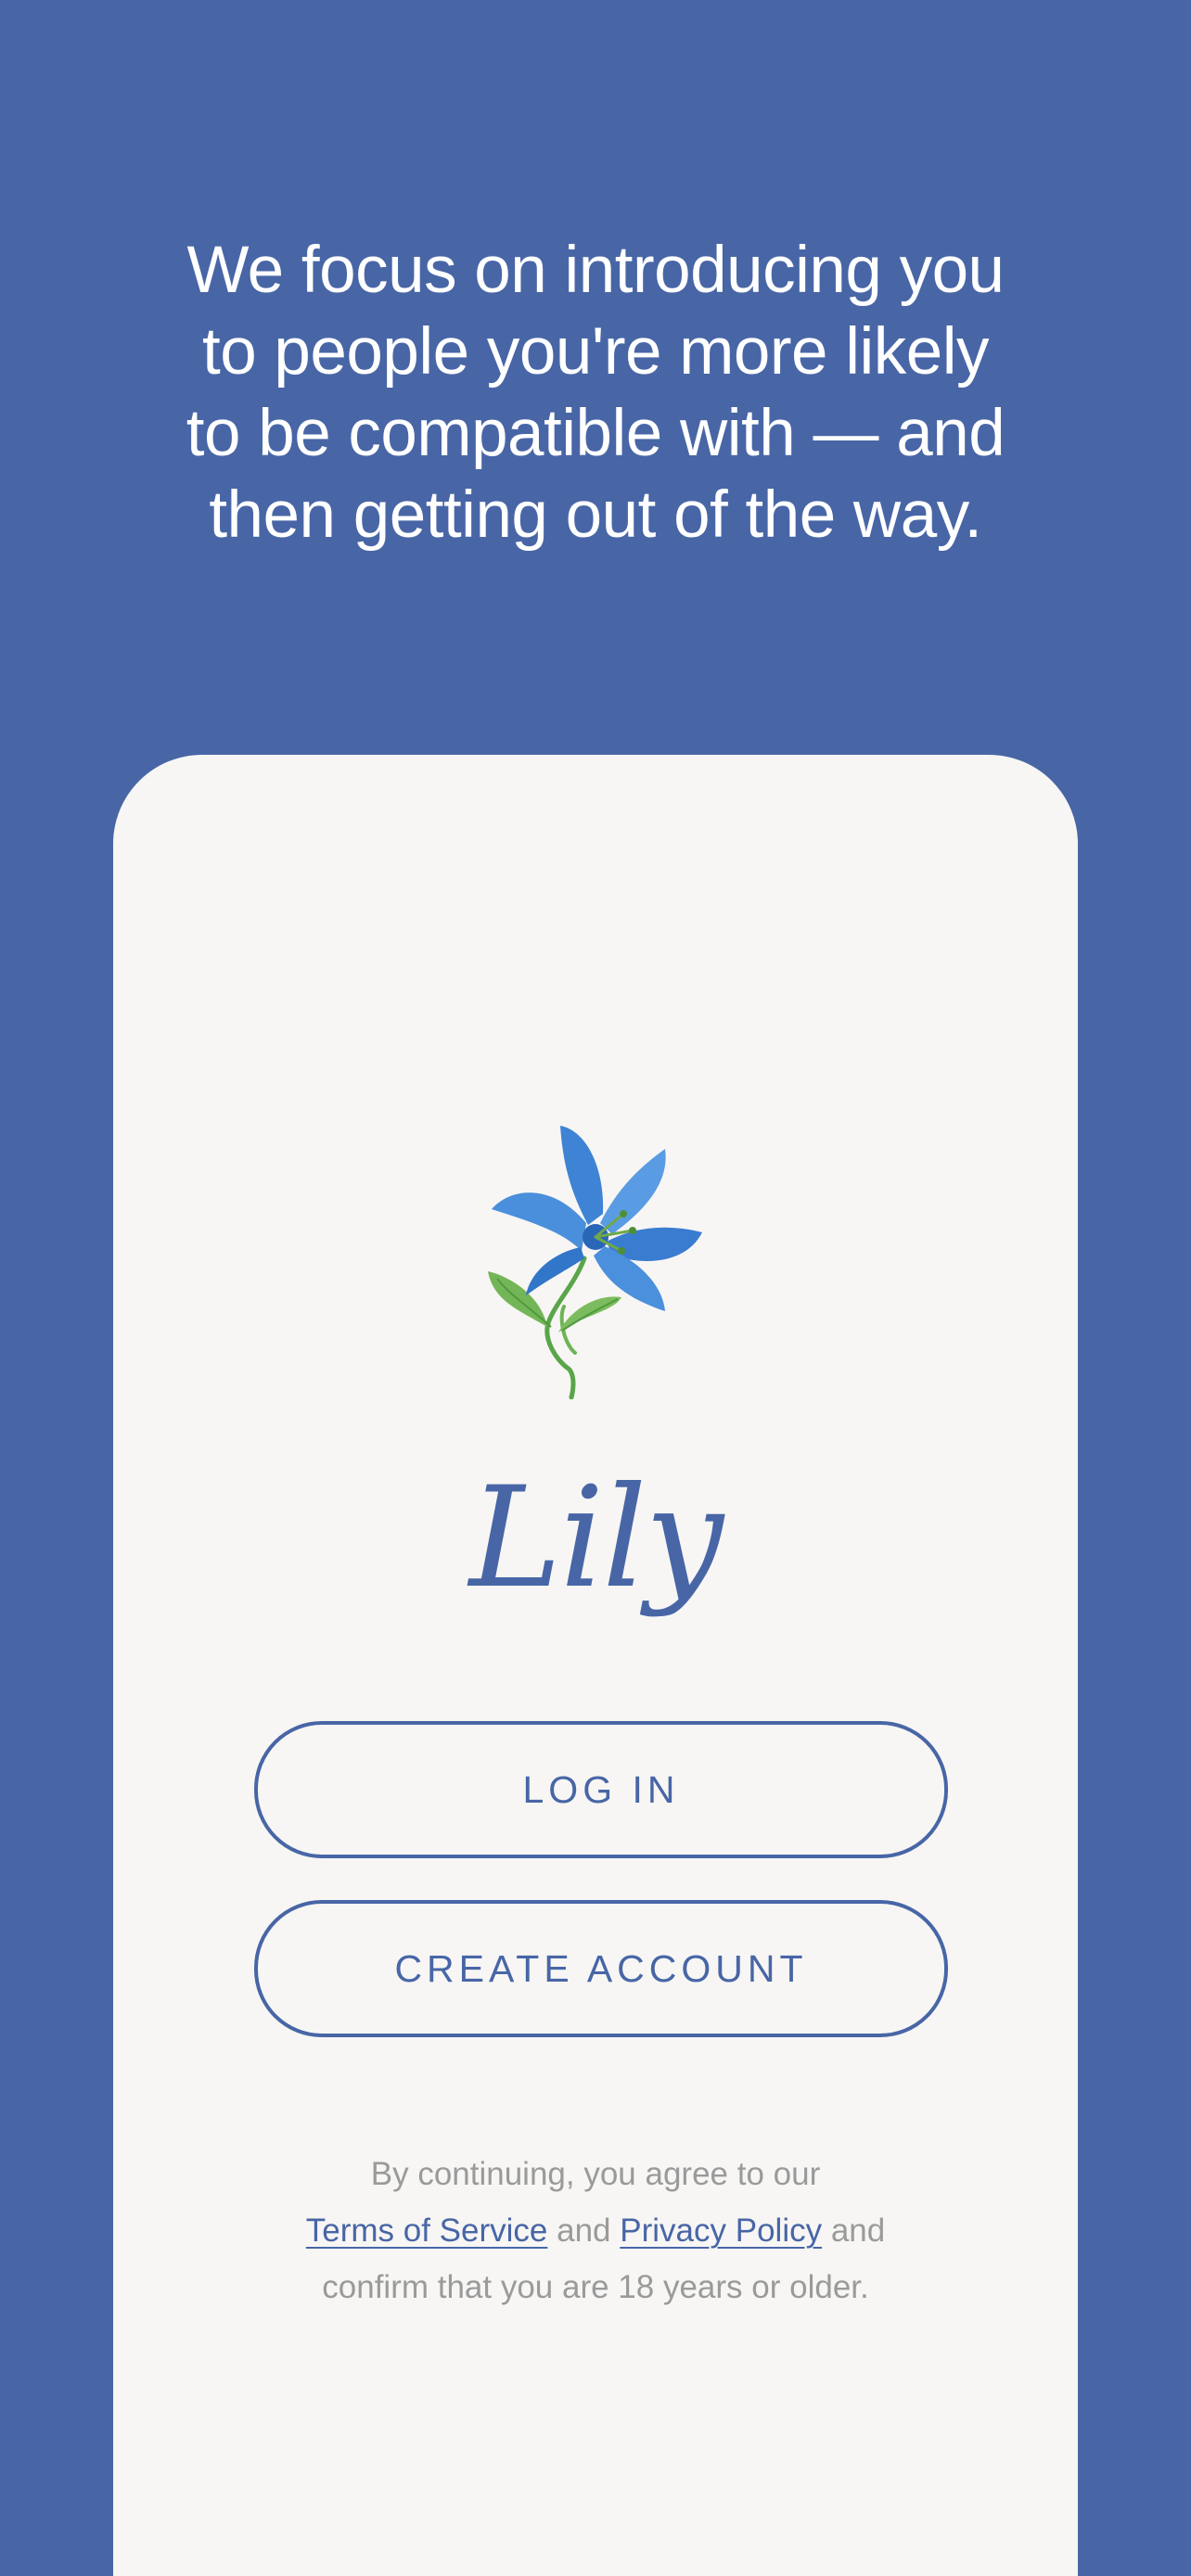 The height and width of the screenshot is (2576, 1191). Describe the element at coordinates (595, 271) in the screenshot. I see `tagline-line-1: We focus on introducing you` at that location.